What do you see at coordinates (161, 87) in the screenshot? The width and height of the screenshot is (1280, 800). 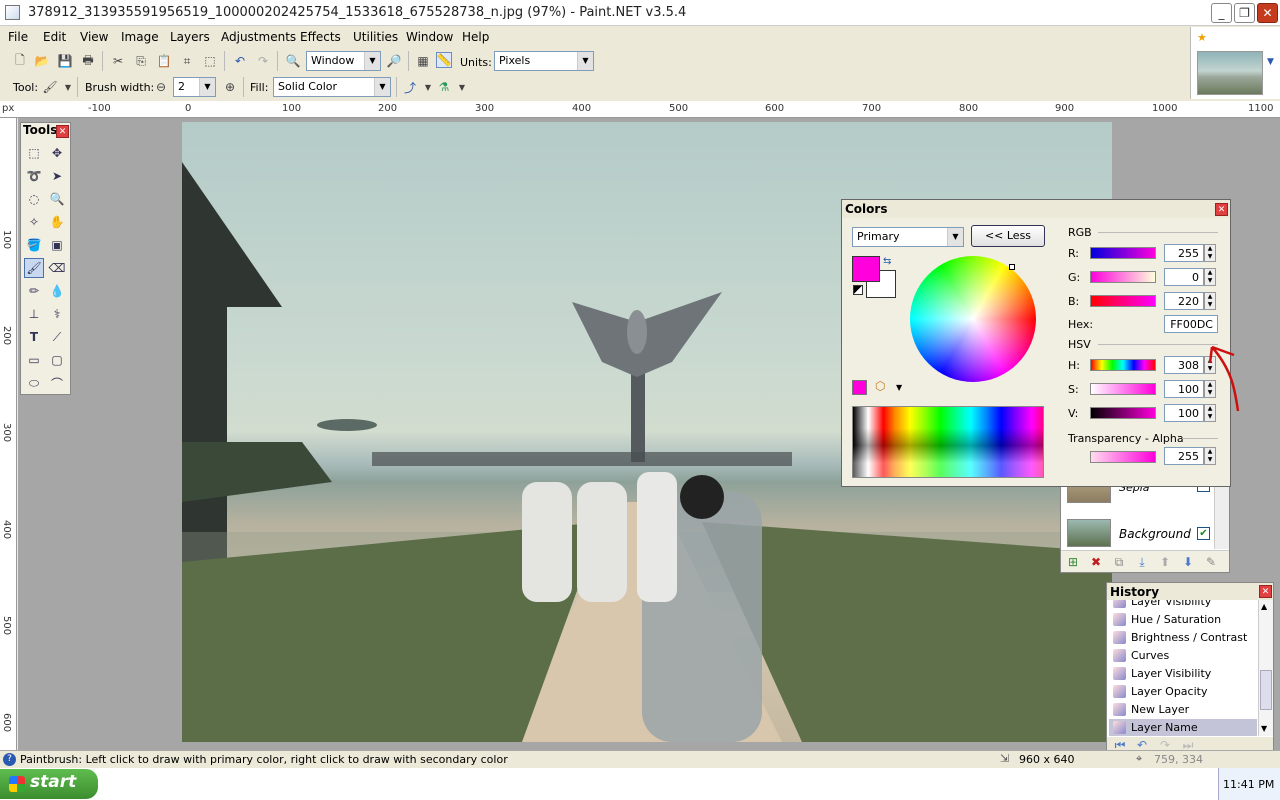 I see `decrease-icon: ⊖` at bounding box center [161, 87].